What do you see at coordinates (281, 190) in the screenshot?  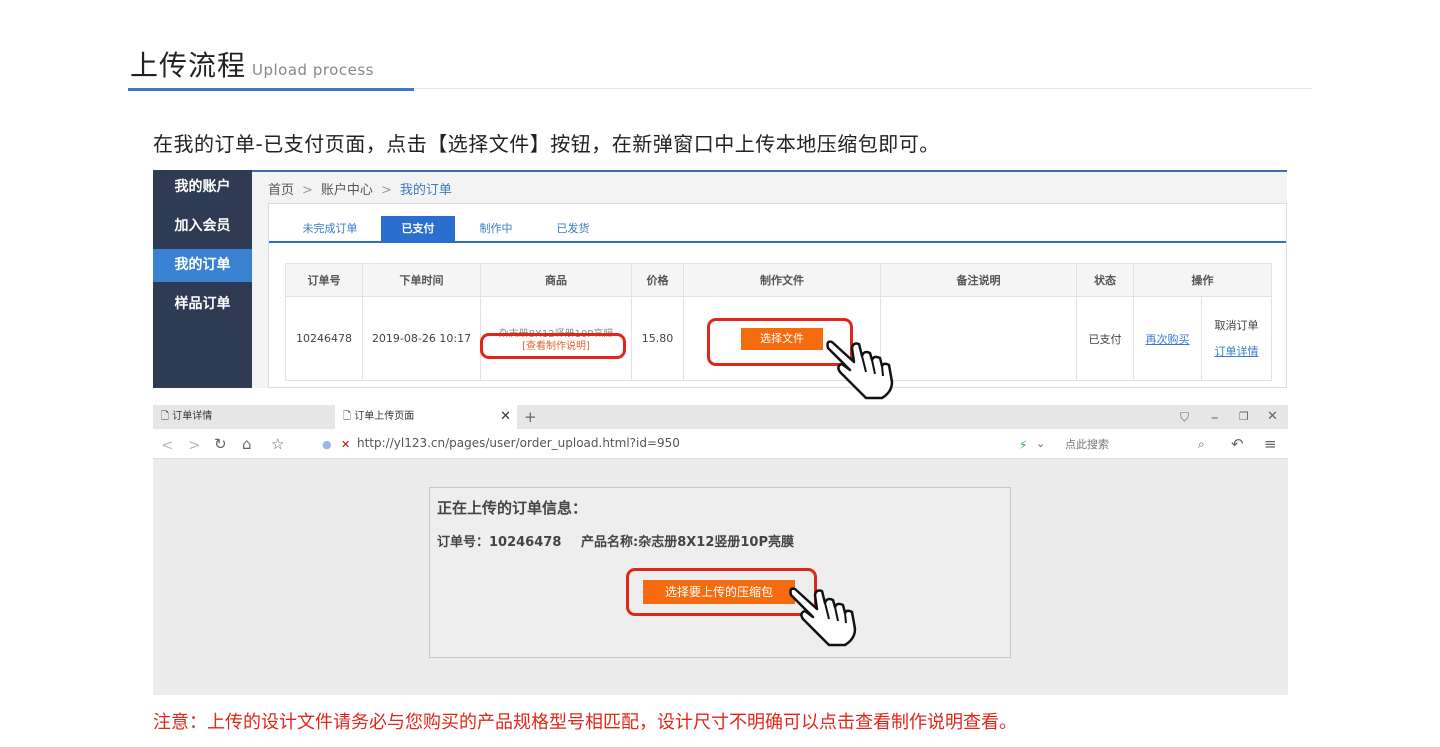 I see `breadcrumb-home: 首页` at bounding box center [281, 190].